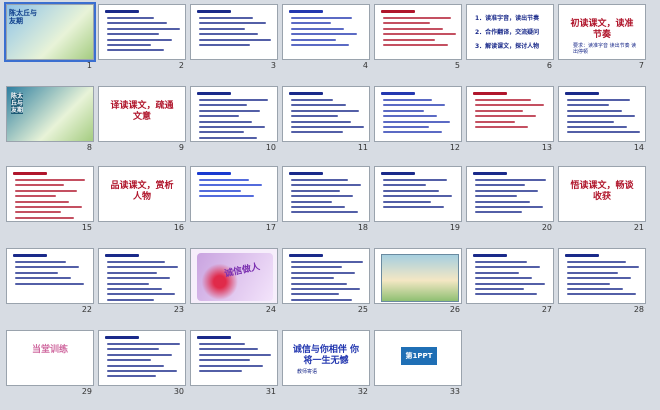 The height and width of the screenshot is (410, 660). I want to click on slide-thumbnail-29: 当堂训练 29, so click(50, 364).